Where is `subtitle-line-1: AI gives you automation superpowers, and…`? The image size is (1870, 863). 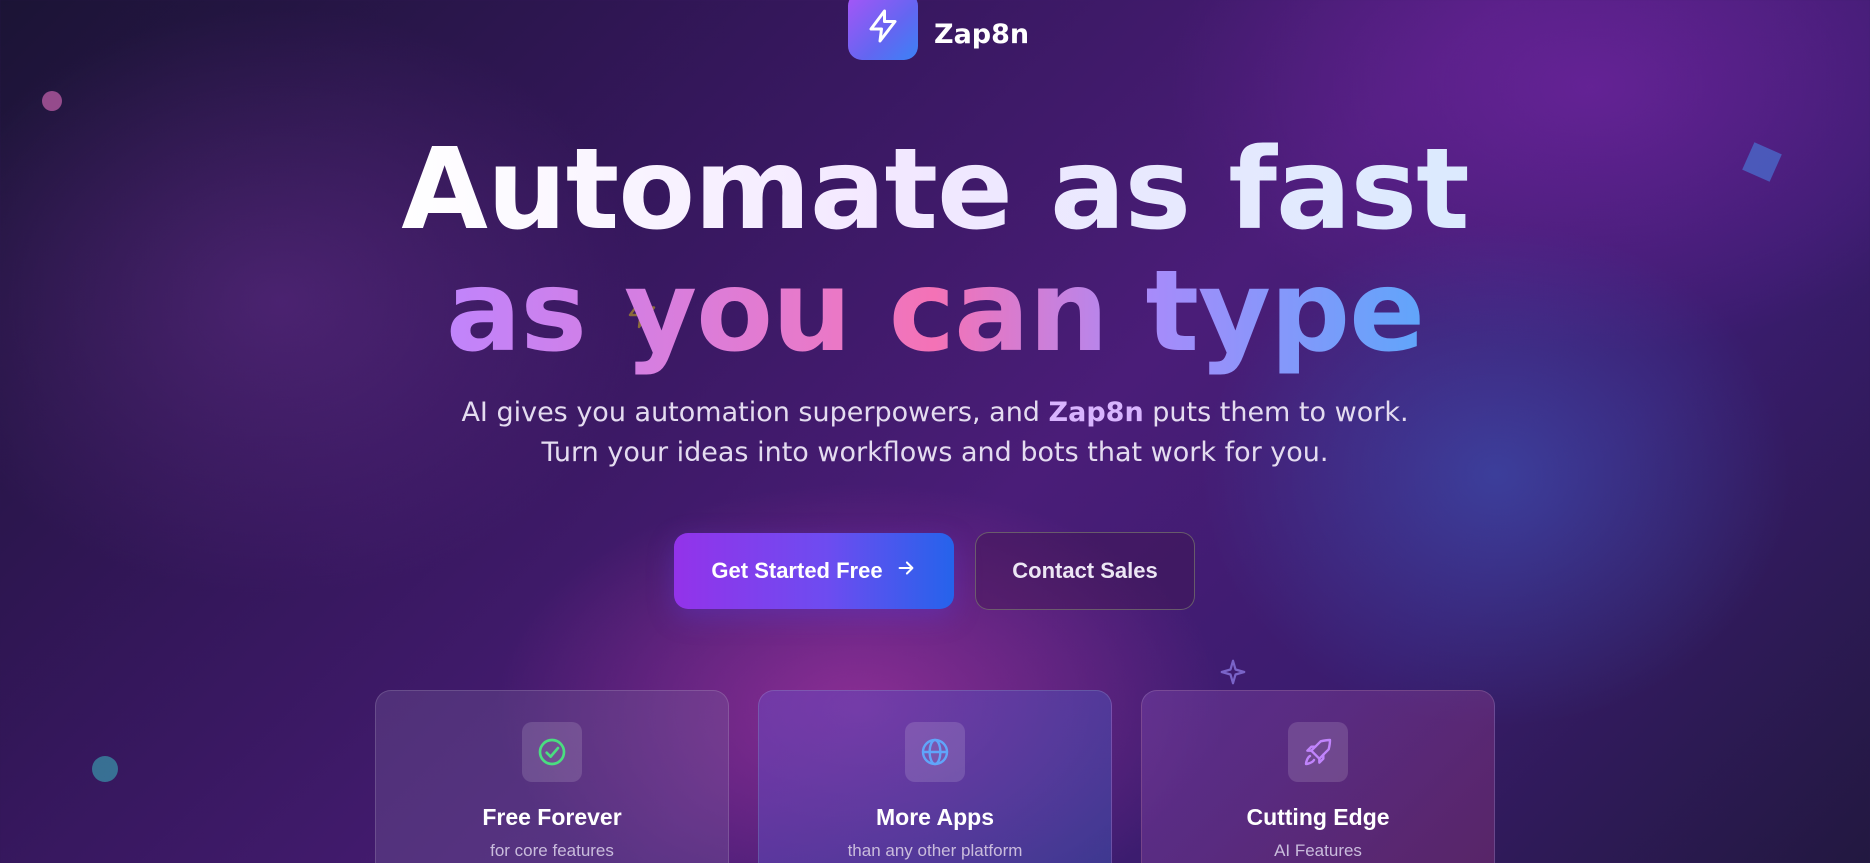 subtitle-line-1: AI gives you automation superpowers, and… is located at coordinates (935, 413).